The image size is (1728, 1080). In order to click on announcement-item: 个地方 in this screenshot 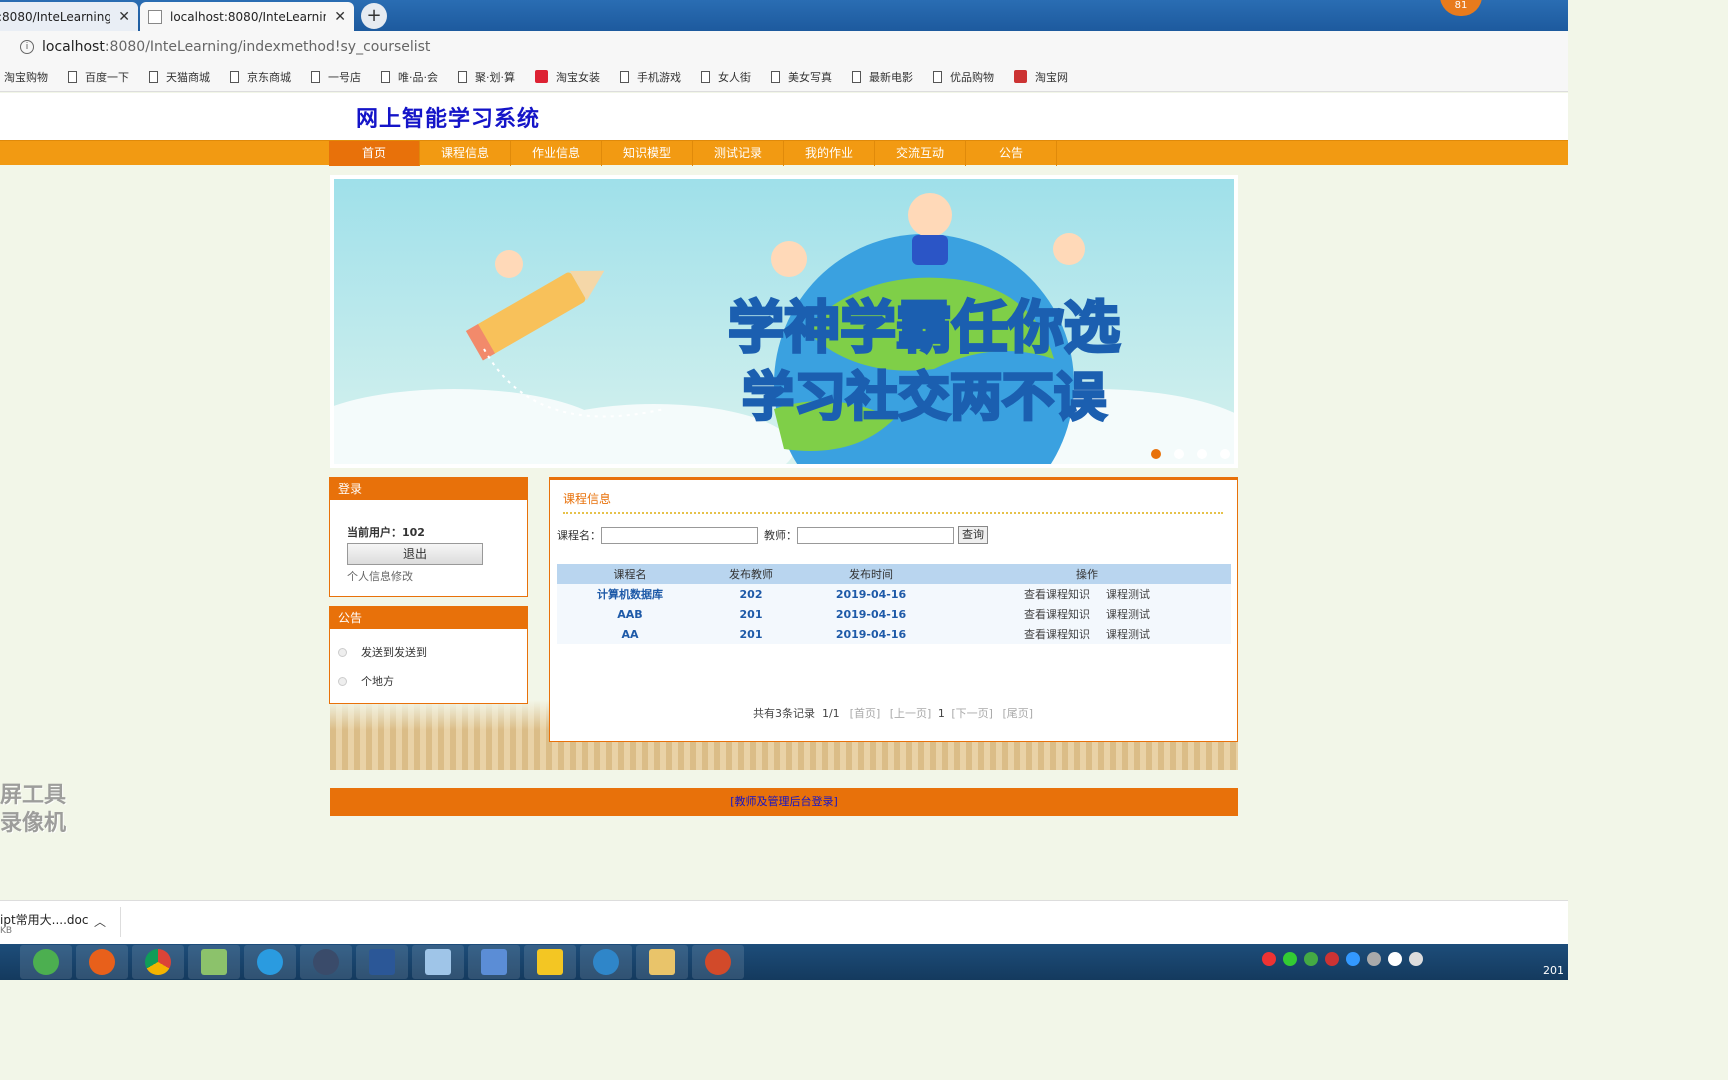, I will do `click(366, 681)`.